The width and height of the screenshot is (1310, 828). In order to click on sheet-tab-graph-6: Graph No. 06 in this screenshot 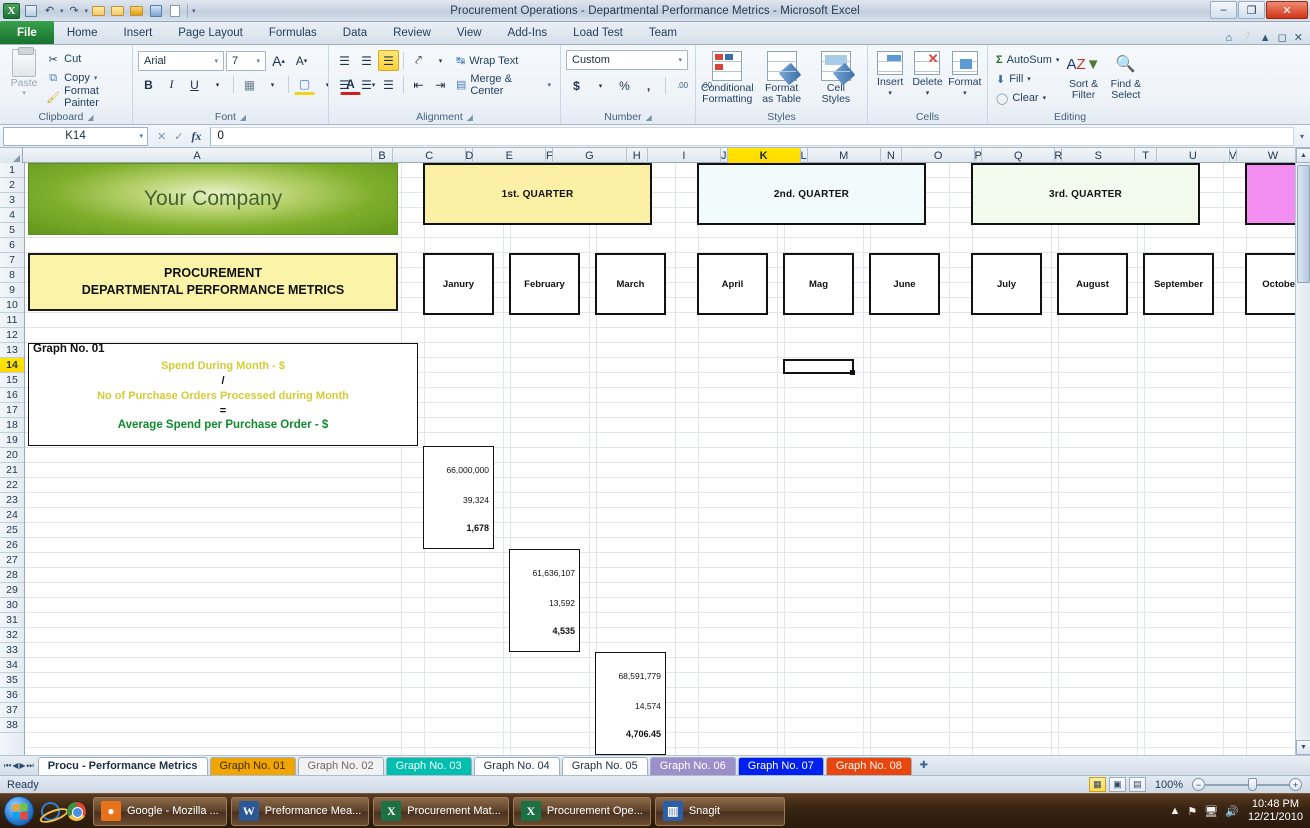, I will do `click(692, 765)`.